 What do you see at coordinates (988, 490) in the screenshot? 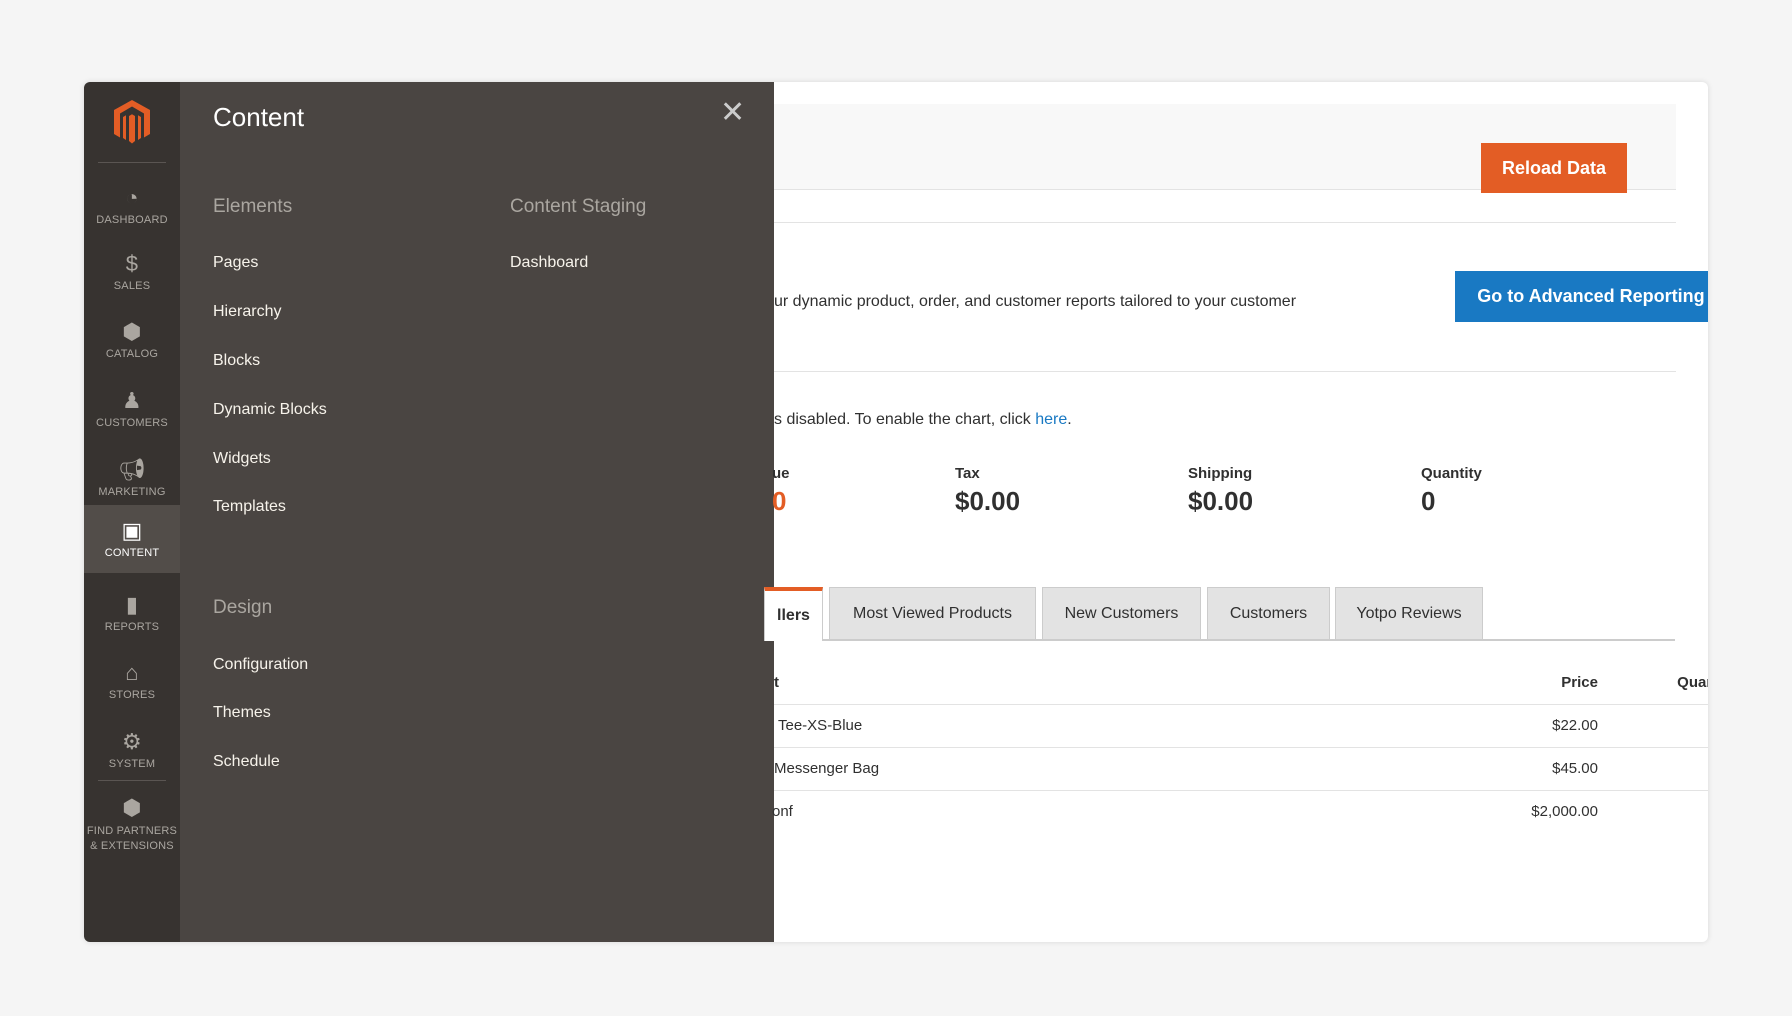
I see `stat-tax: Tax $0.00` at bounding box center [988, 490].